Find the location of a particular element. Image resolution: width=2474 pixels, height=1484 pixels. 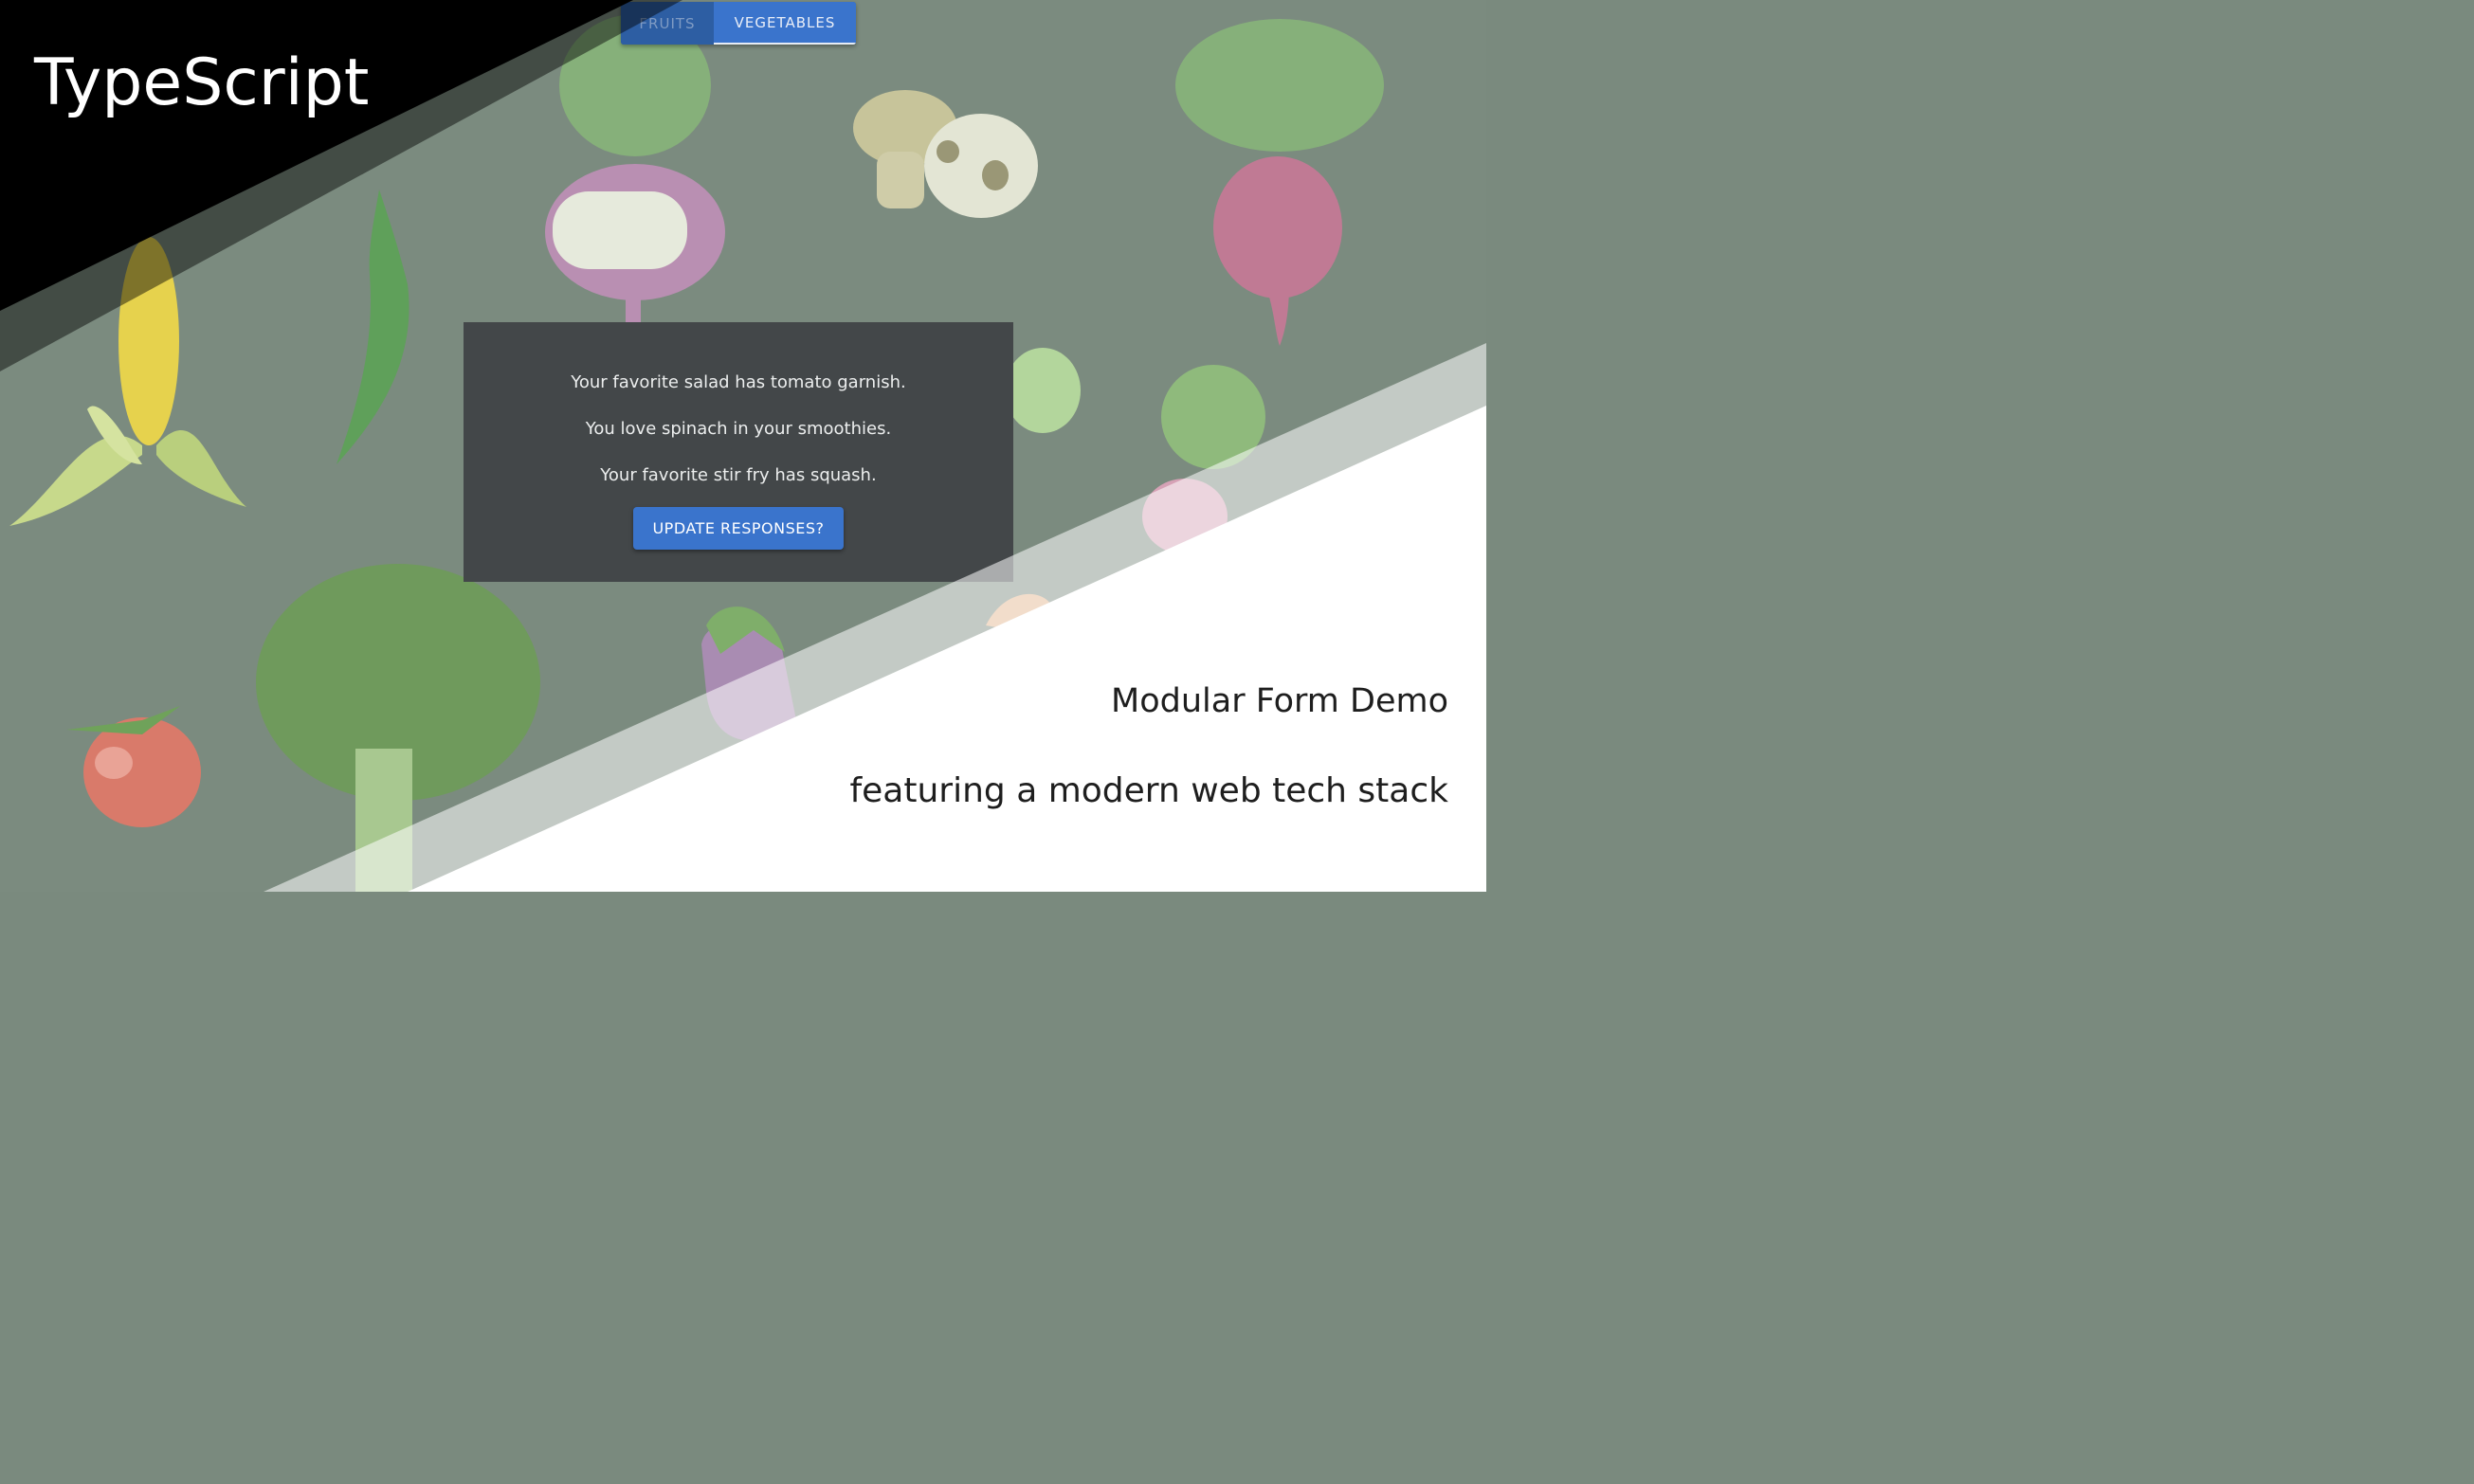

tomato-illustration is located at coordinates (133, 766).